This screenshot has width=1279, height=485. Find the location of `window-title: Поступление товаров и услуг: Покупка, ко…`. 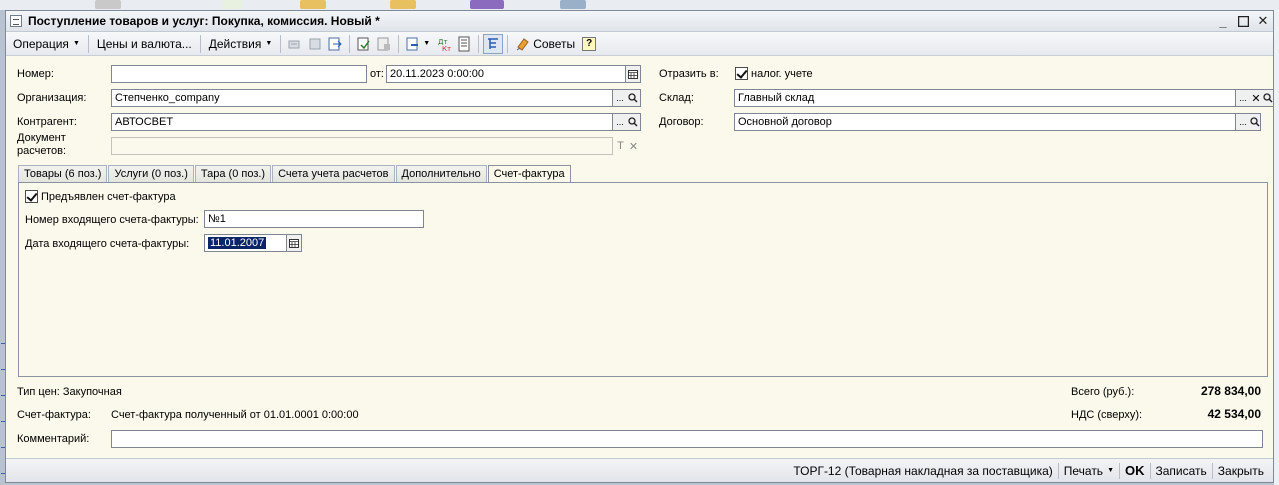

window-title: Поступление товаров и услуг: Покупка, ко… is located at coordinates (204, 21).